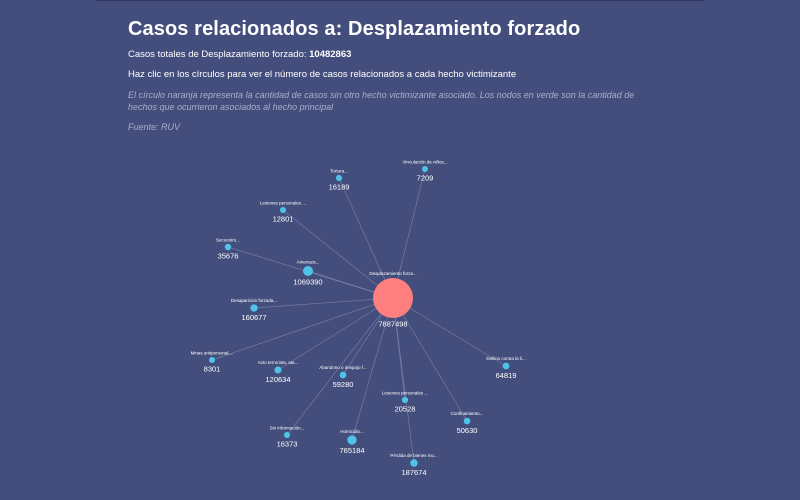  I want to click on node-homicidio: Homicidio... 765184, so click(351, 442).